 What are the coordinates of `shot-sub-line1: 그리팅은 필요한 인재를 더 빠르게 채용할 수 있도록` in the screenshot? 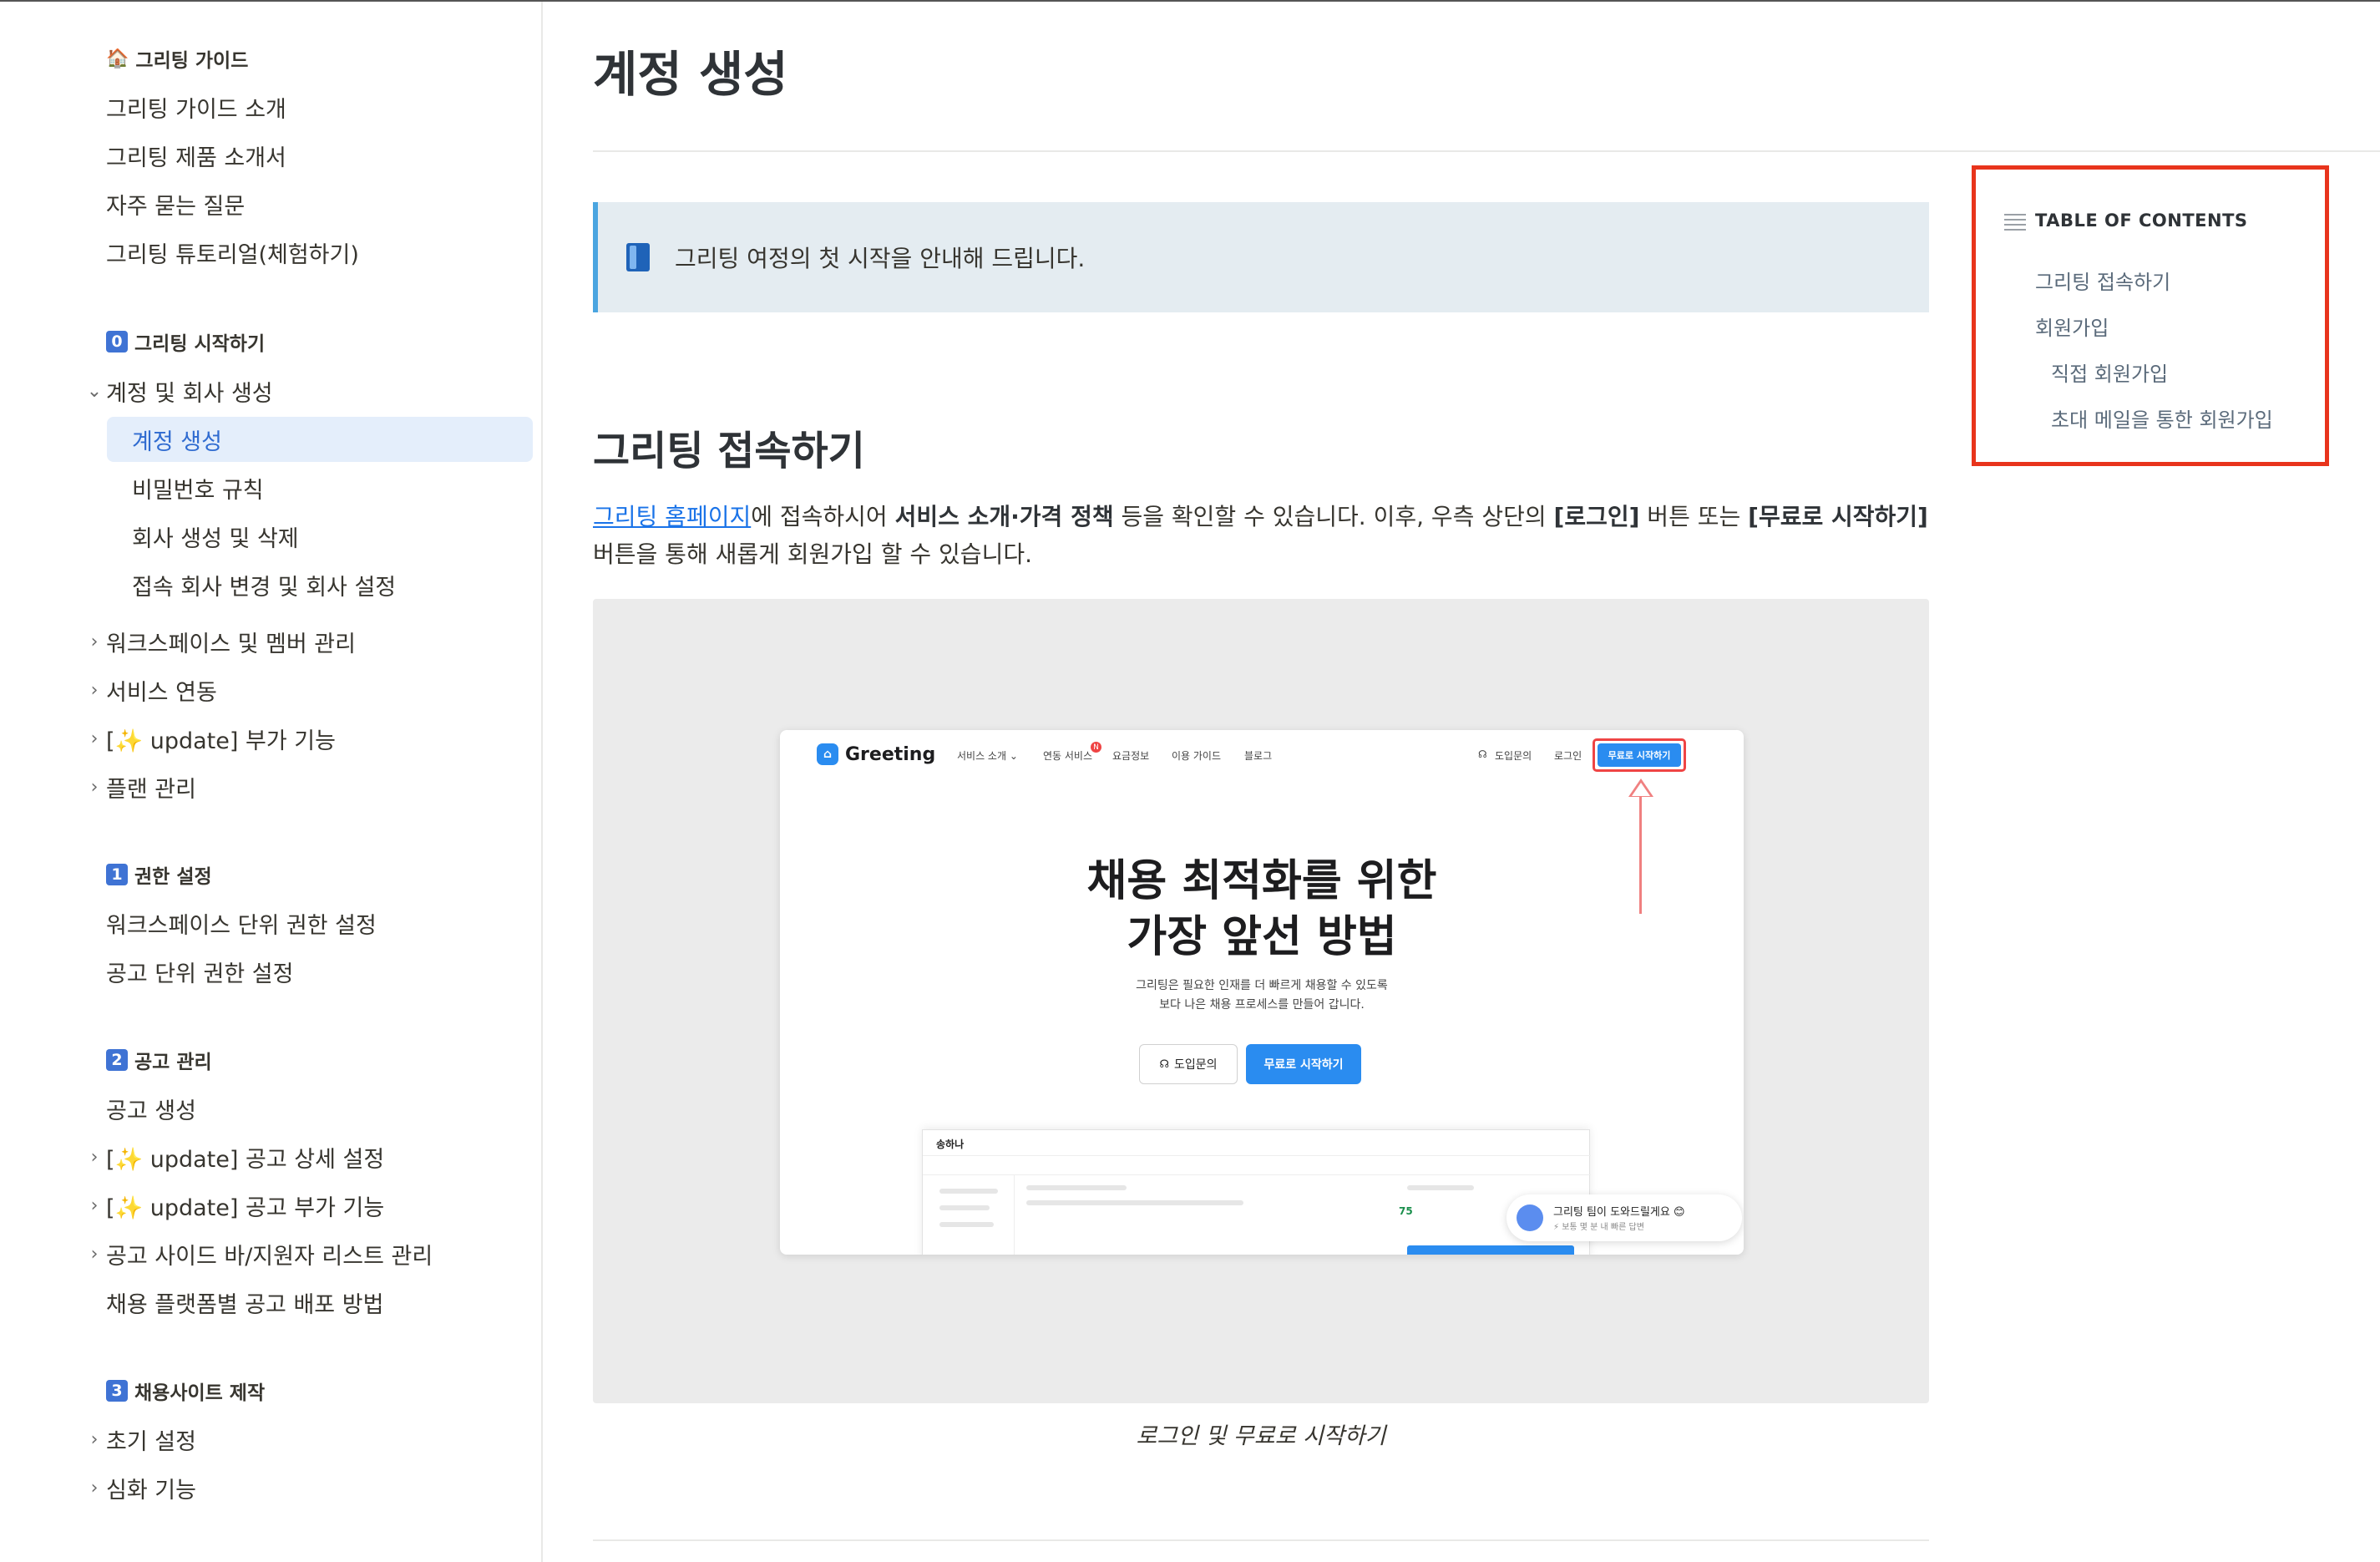 It's located at (1262, 985).